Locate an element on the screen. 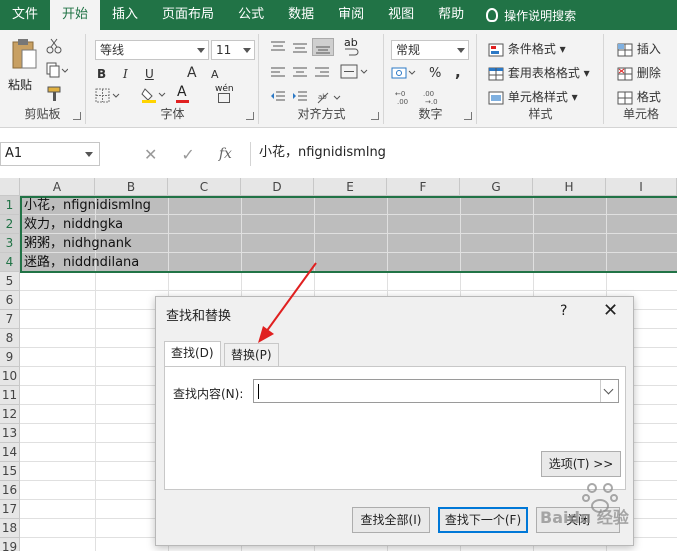  row-header-18: 18 is located at coordinates (10, 528).